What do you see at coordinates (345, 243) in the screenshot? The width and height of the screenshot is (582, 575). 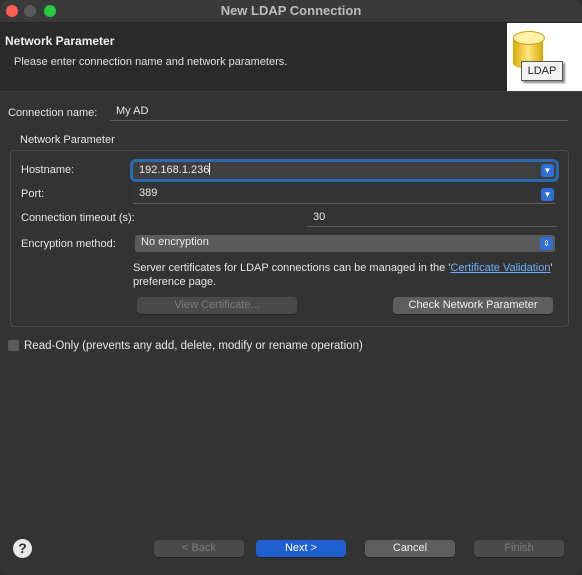 I see `encryption-select: No encryption ⇕` at bounding box center [345, 243].